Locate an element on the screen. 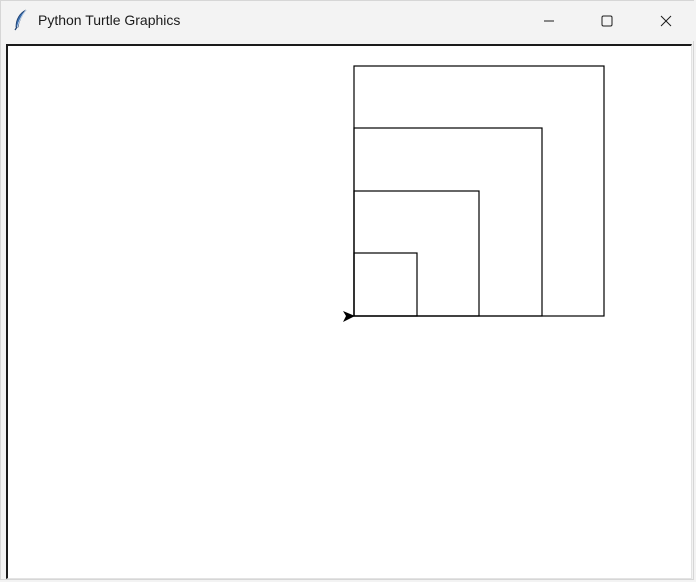  close-icon is located at coordinates (666, 21).